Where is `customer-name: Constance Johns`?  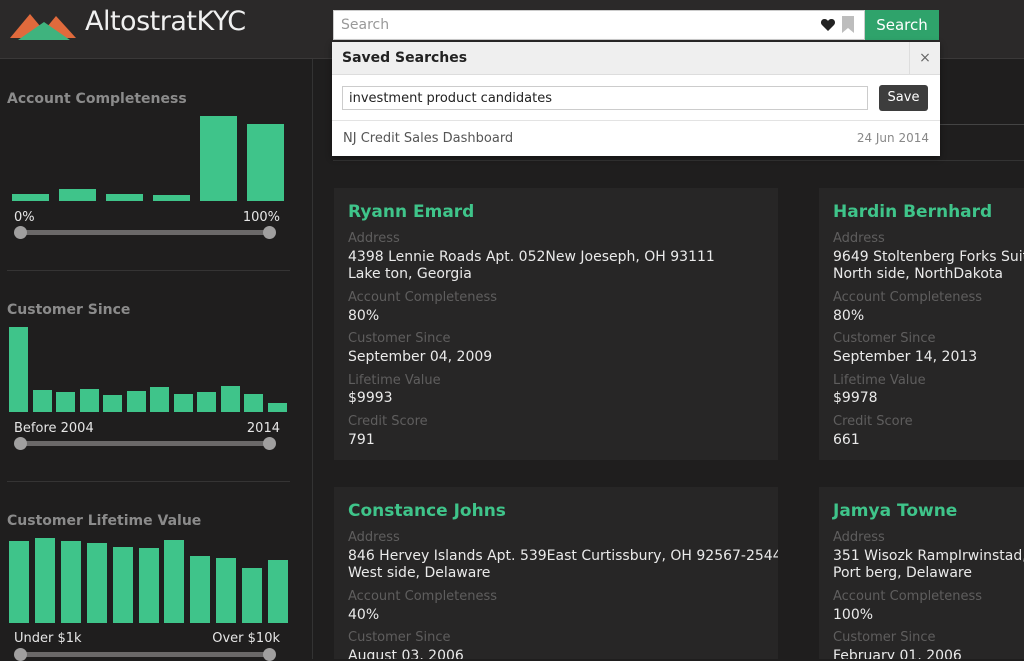
customer-name: Constance Johns is located at coordinates (427, 511).